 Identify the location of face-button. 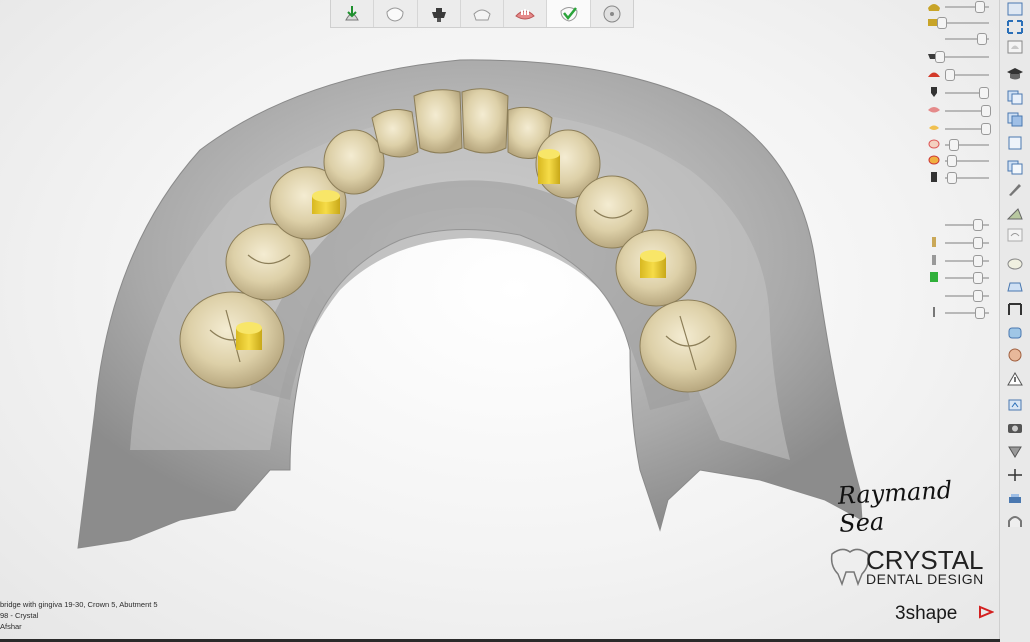
(1015, 355).